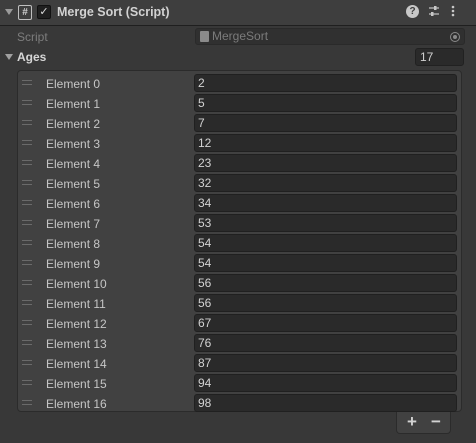 Image resolution: width=476 pixels, height=443 pixels. What do you see at coordinates (76, 384) in the screenshot?
I see `element-label: Element 15` at bounding box center [76, 384].